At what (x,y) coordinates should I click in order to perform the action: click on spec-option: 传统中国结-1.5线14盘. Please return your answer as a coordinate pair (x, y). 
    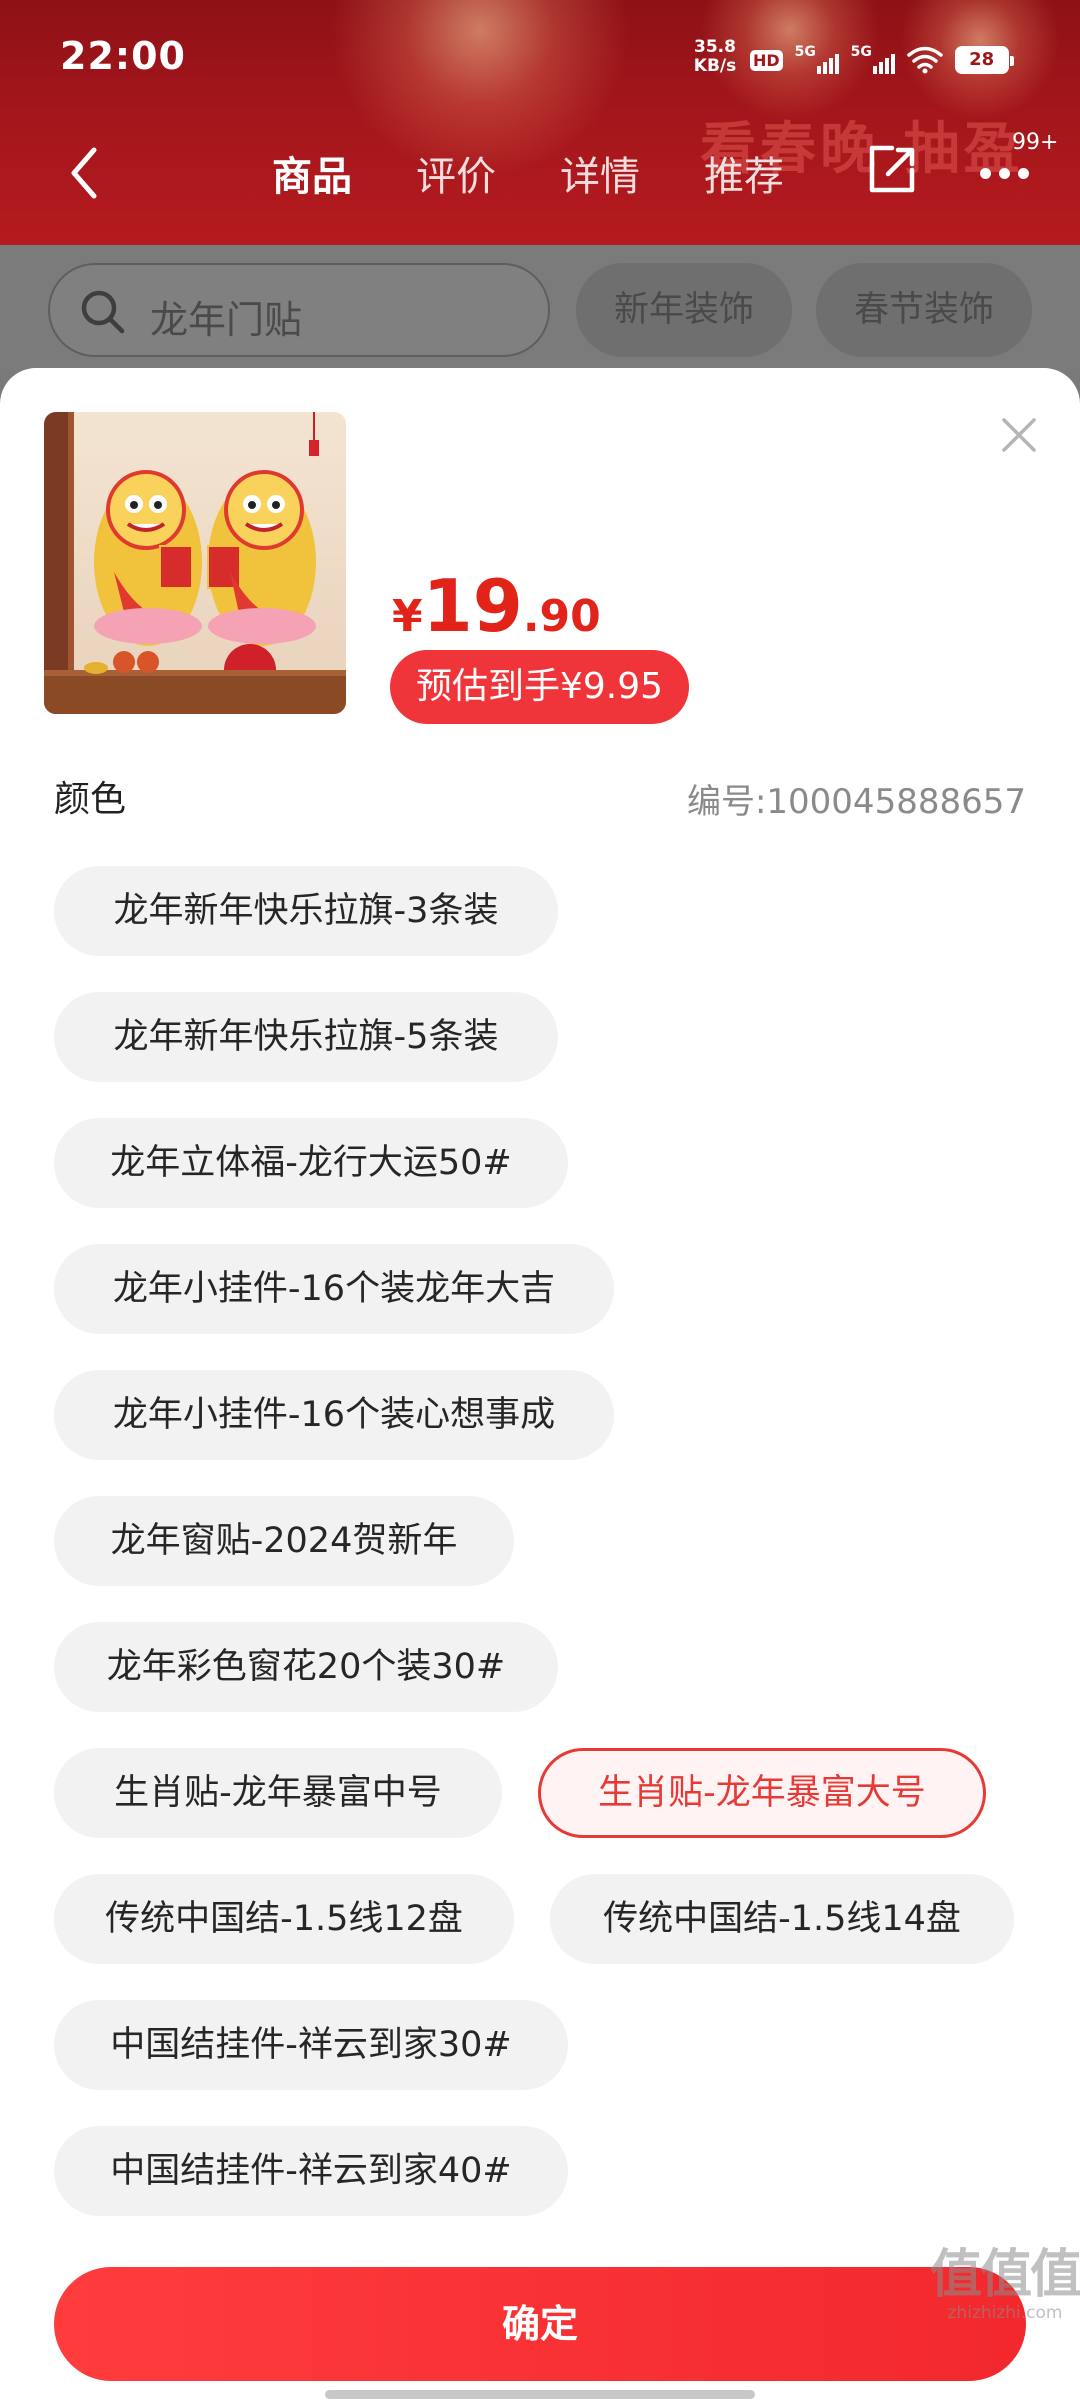
    Looking at the image, I should click on (782, 1919).